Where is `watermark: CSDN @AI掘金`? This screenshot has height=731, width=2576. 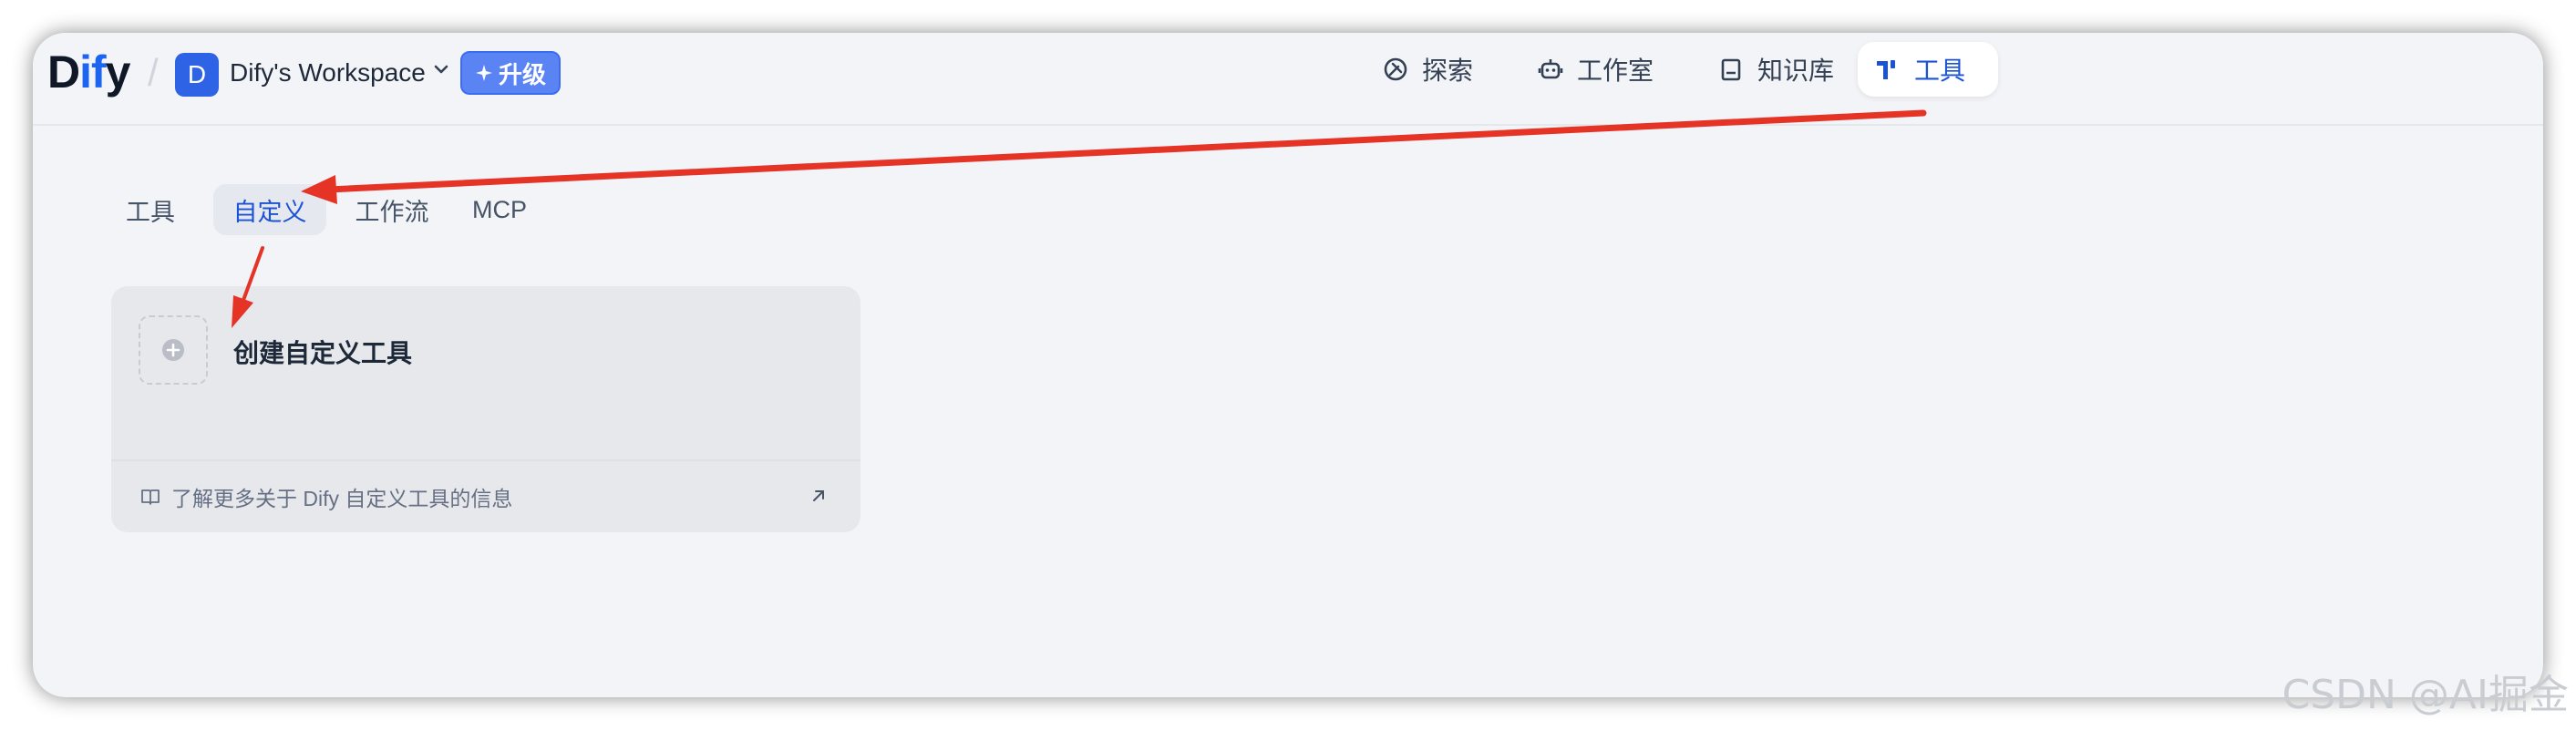 watermark: CSDN @AI掘金 is located at coordinates (2425, 695).